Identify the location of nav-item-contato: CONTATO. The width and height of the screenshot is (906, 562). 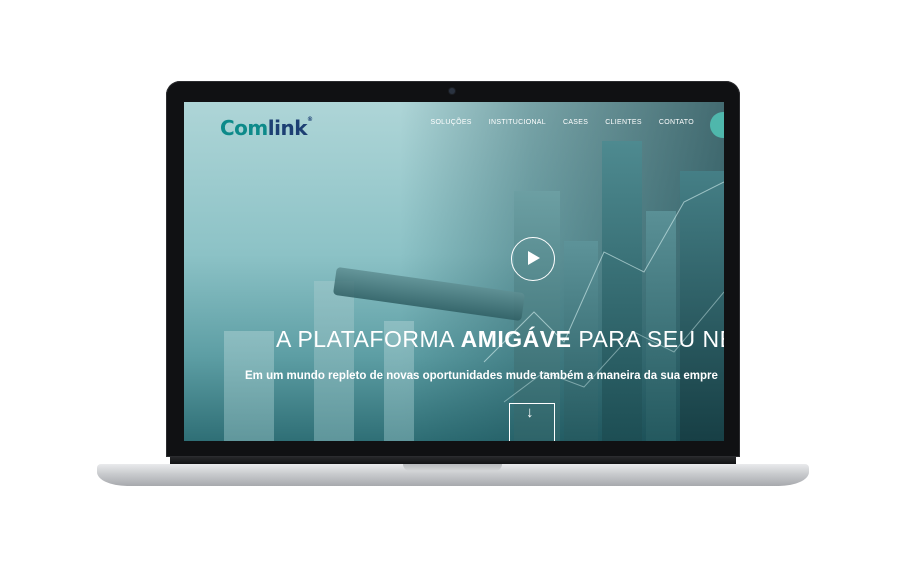
(676, 122).